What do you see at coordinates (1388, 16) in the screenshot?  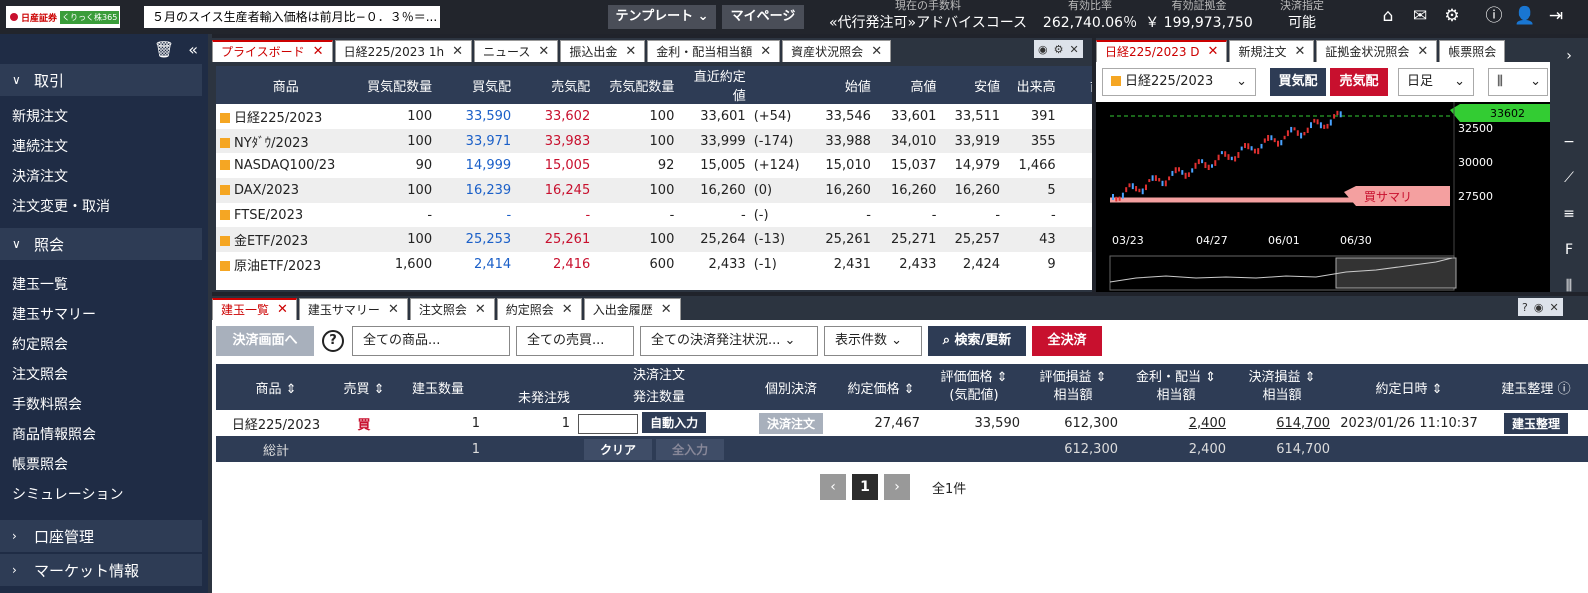 I see `home-icon: ⌂` at bounding box center [1388, 16].